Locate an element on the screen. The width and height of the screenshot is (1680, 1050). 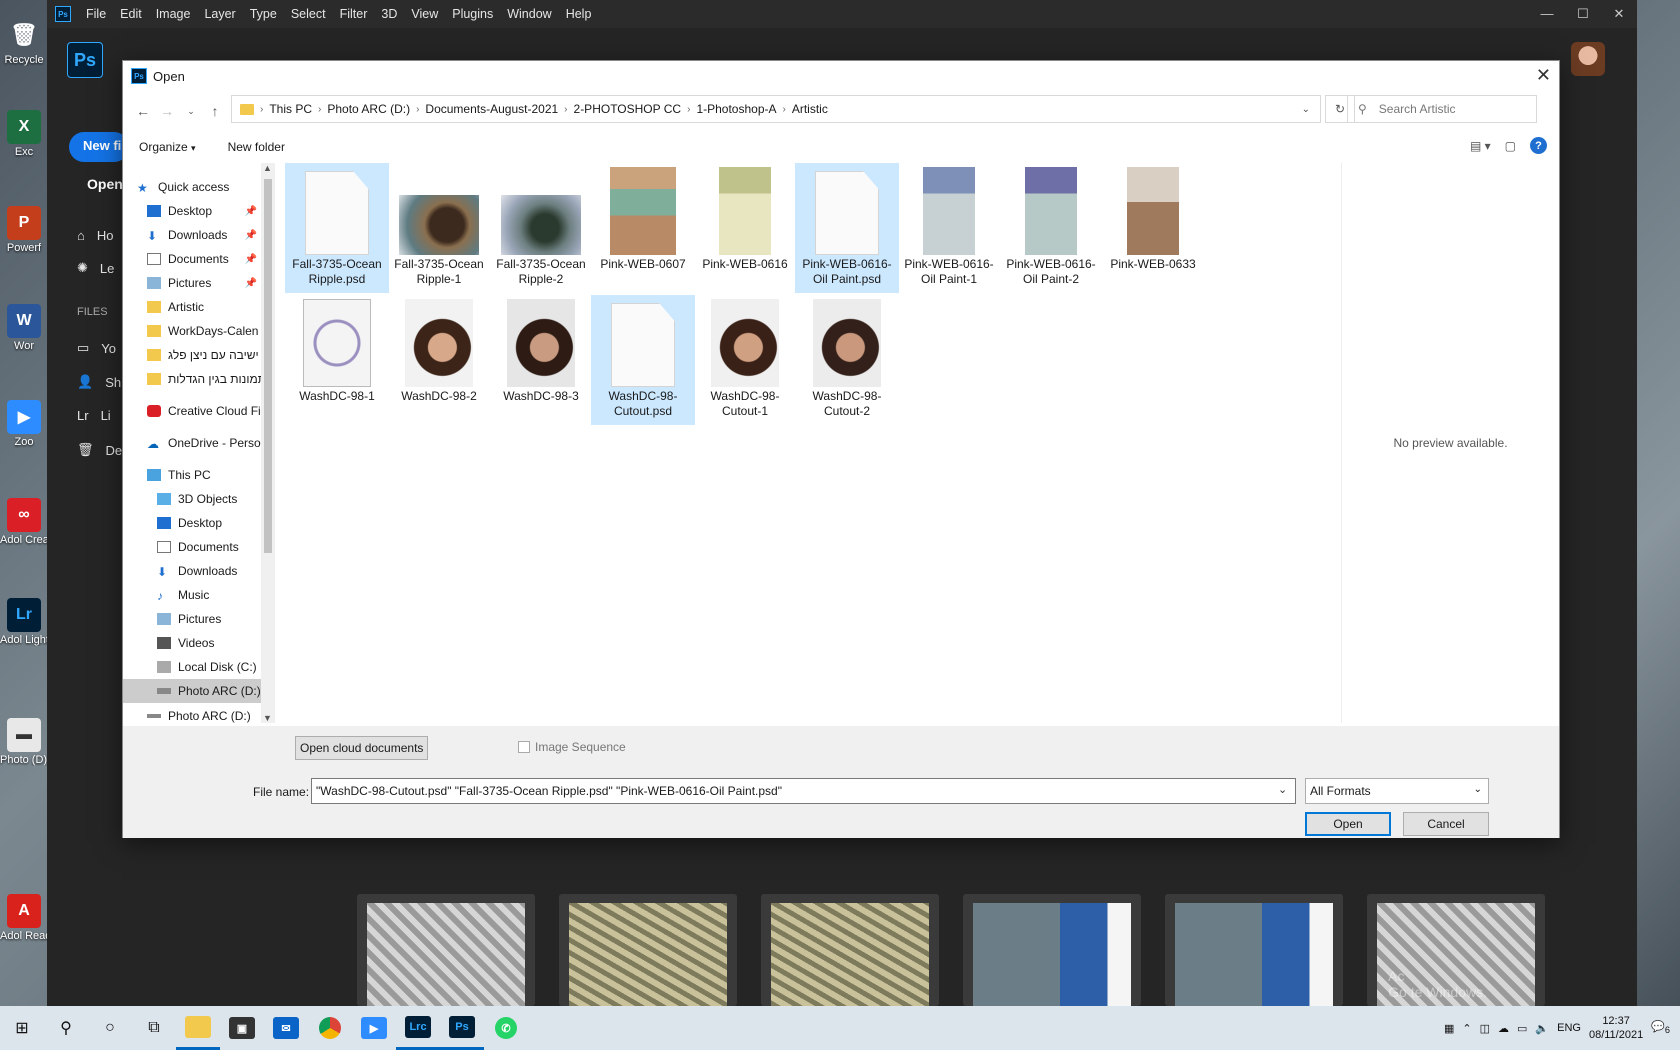
nav-lightroom: Lr Li is located at coordinates (94, 415).